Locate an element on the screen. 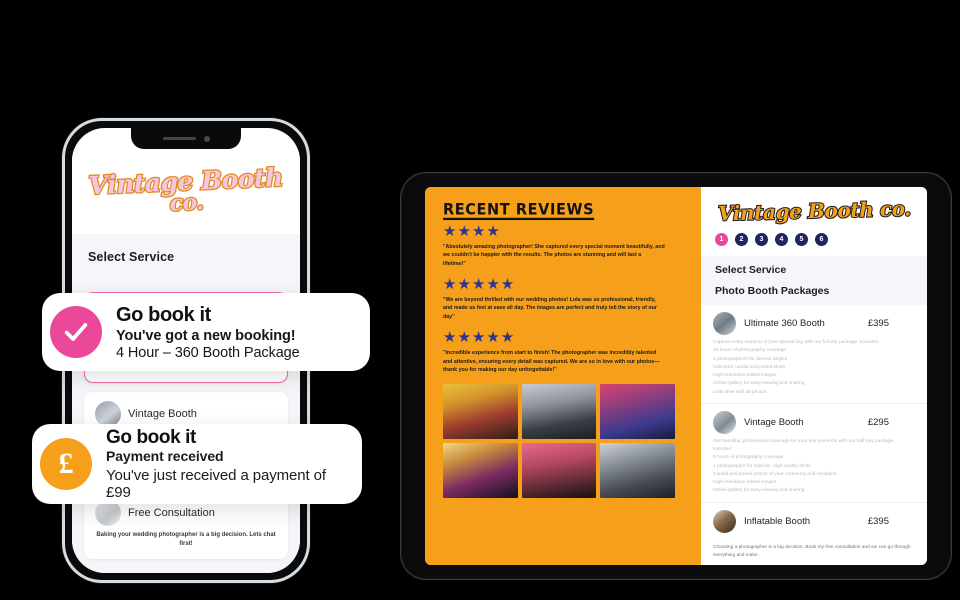  notification-subtitle: Payment received is located at coordinates (165, 456).